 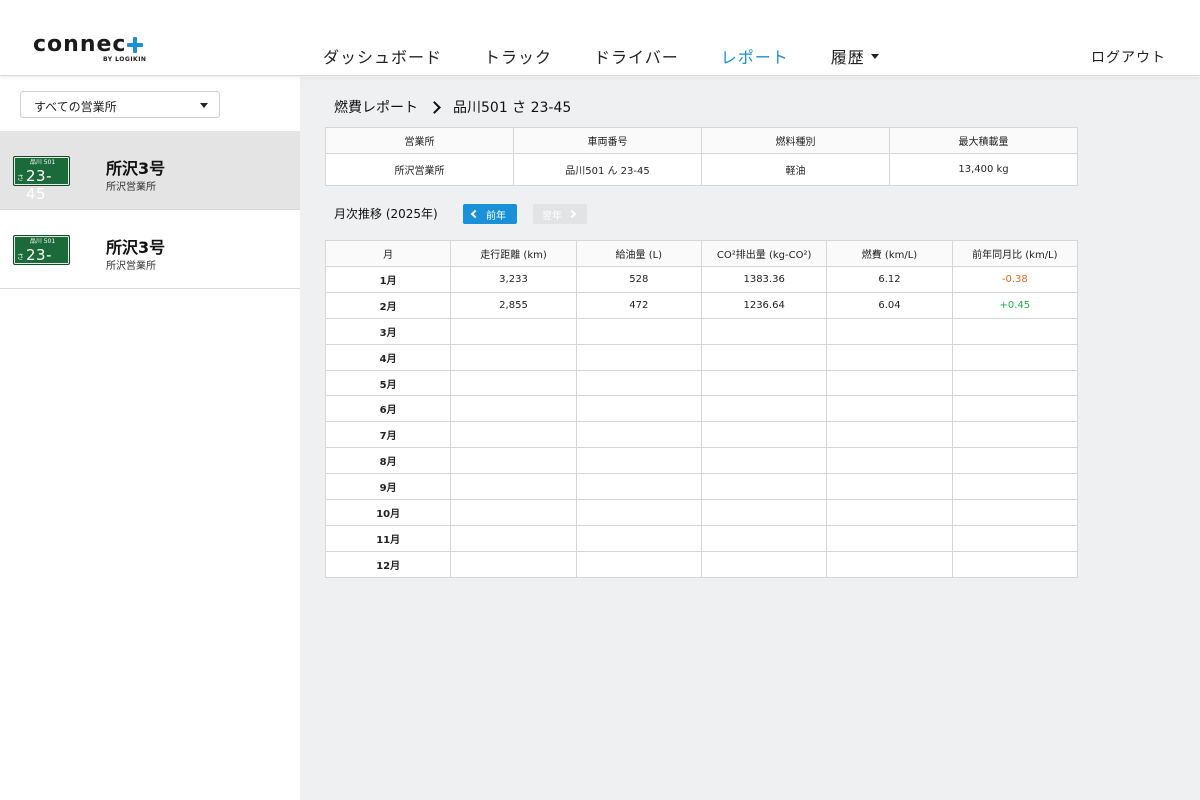 I want to click on next-year-button: 翌年, so click(x=560, y=214).